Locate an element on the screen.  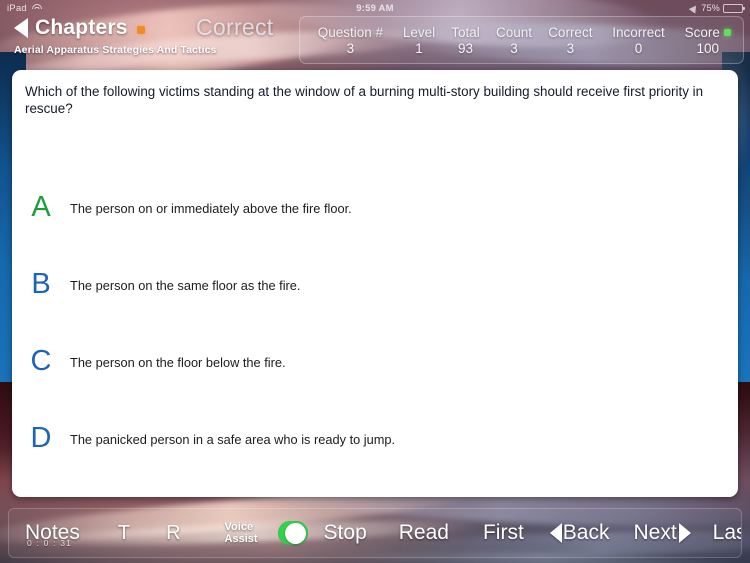
review-button: R is located at coordinates (173, 533).